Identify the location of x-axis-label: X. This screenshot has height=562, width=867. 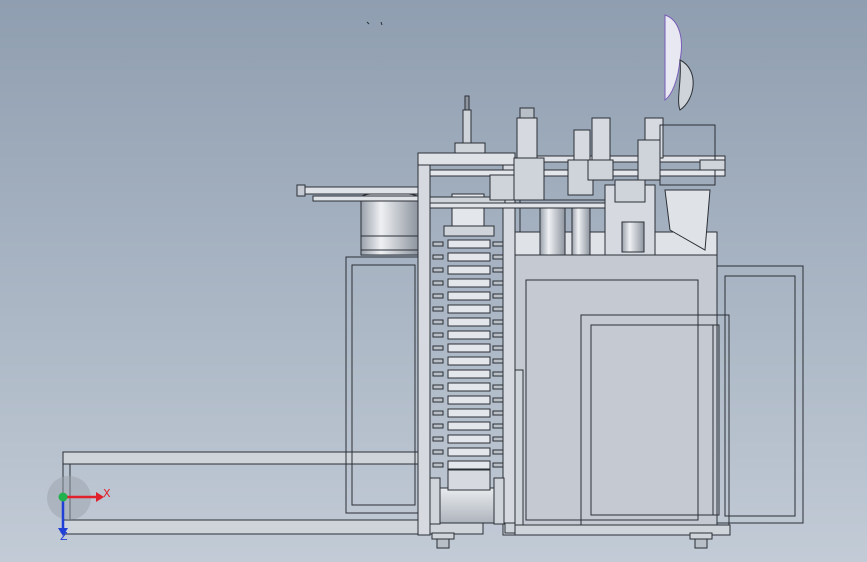
(107, 493).